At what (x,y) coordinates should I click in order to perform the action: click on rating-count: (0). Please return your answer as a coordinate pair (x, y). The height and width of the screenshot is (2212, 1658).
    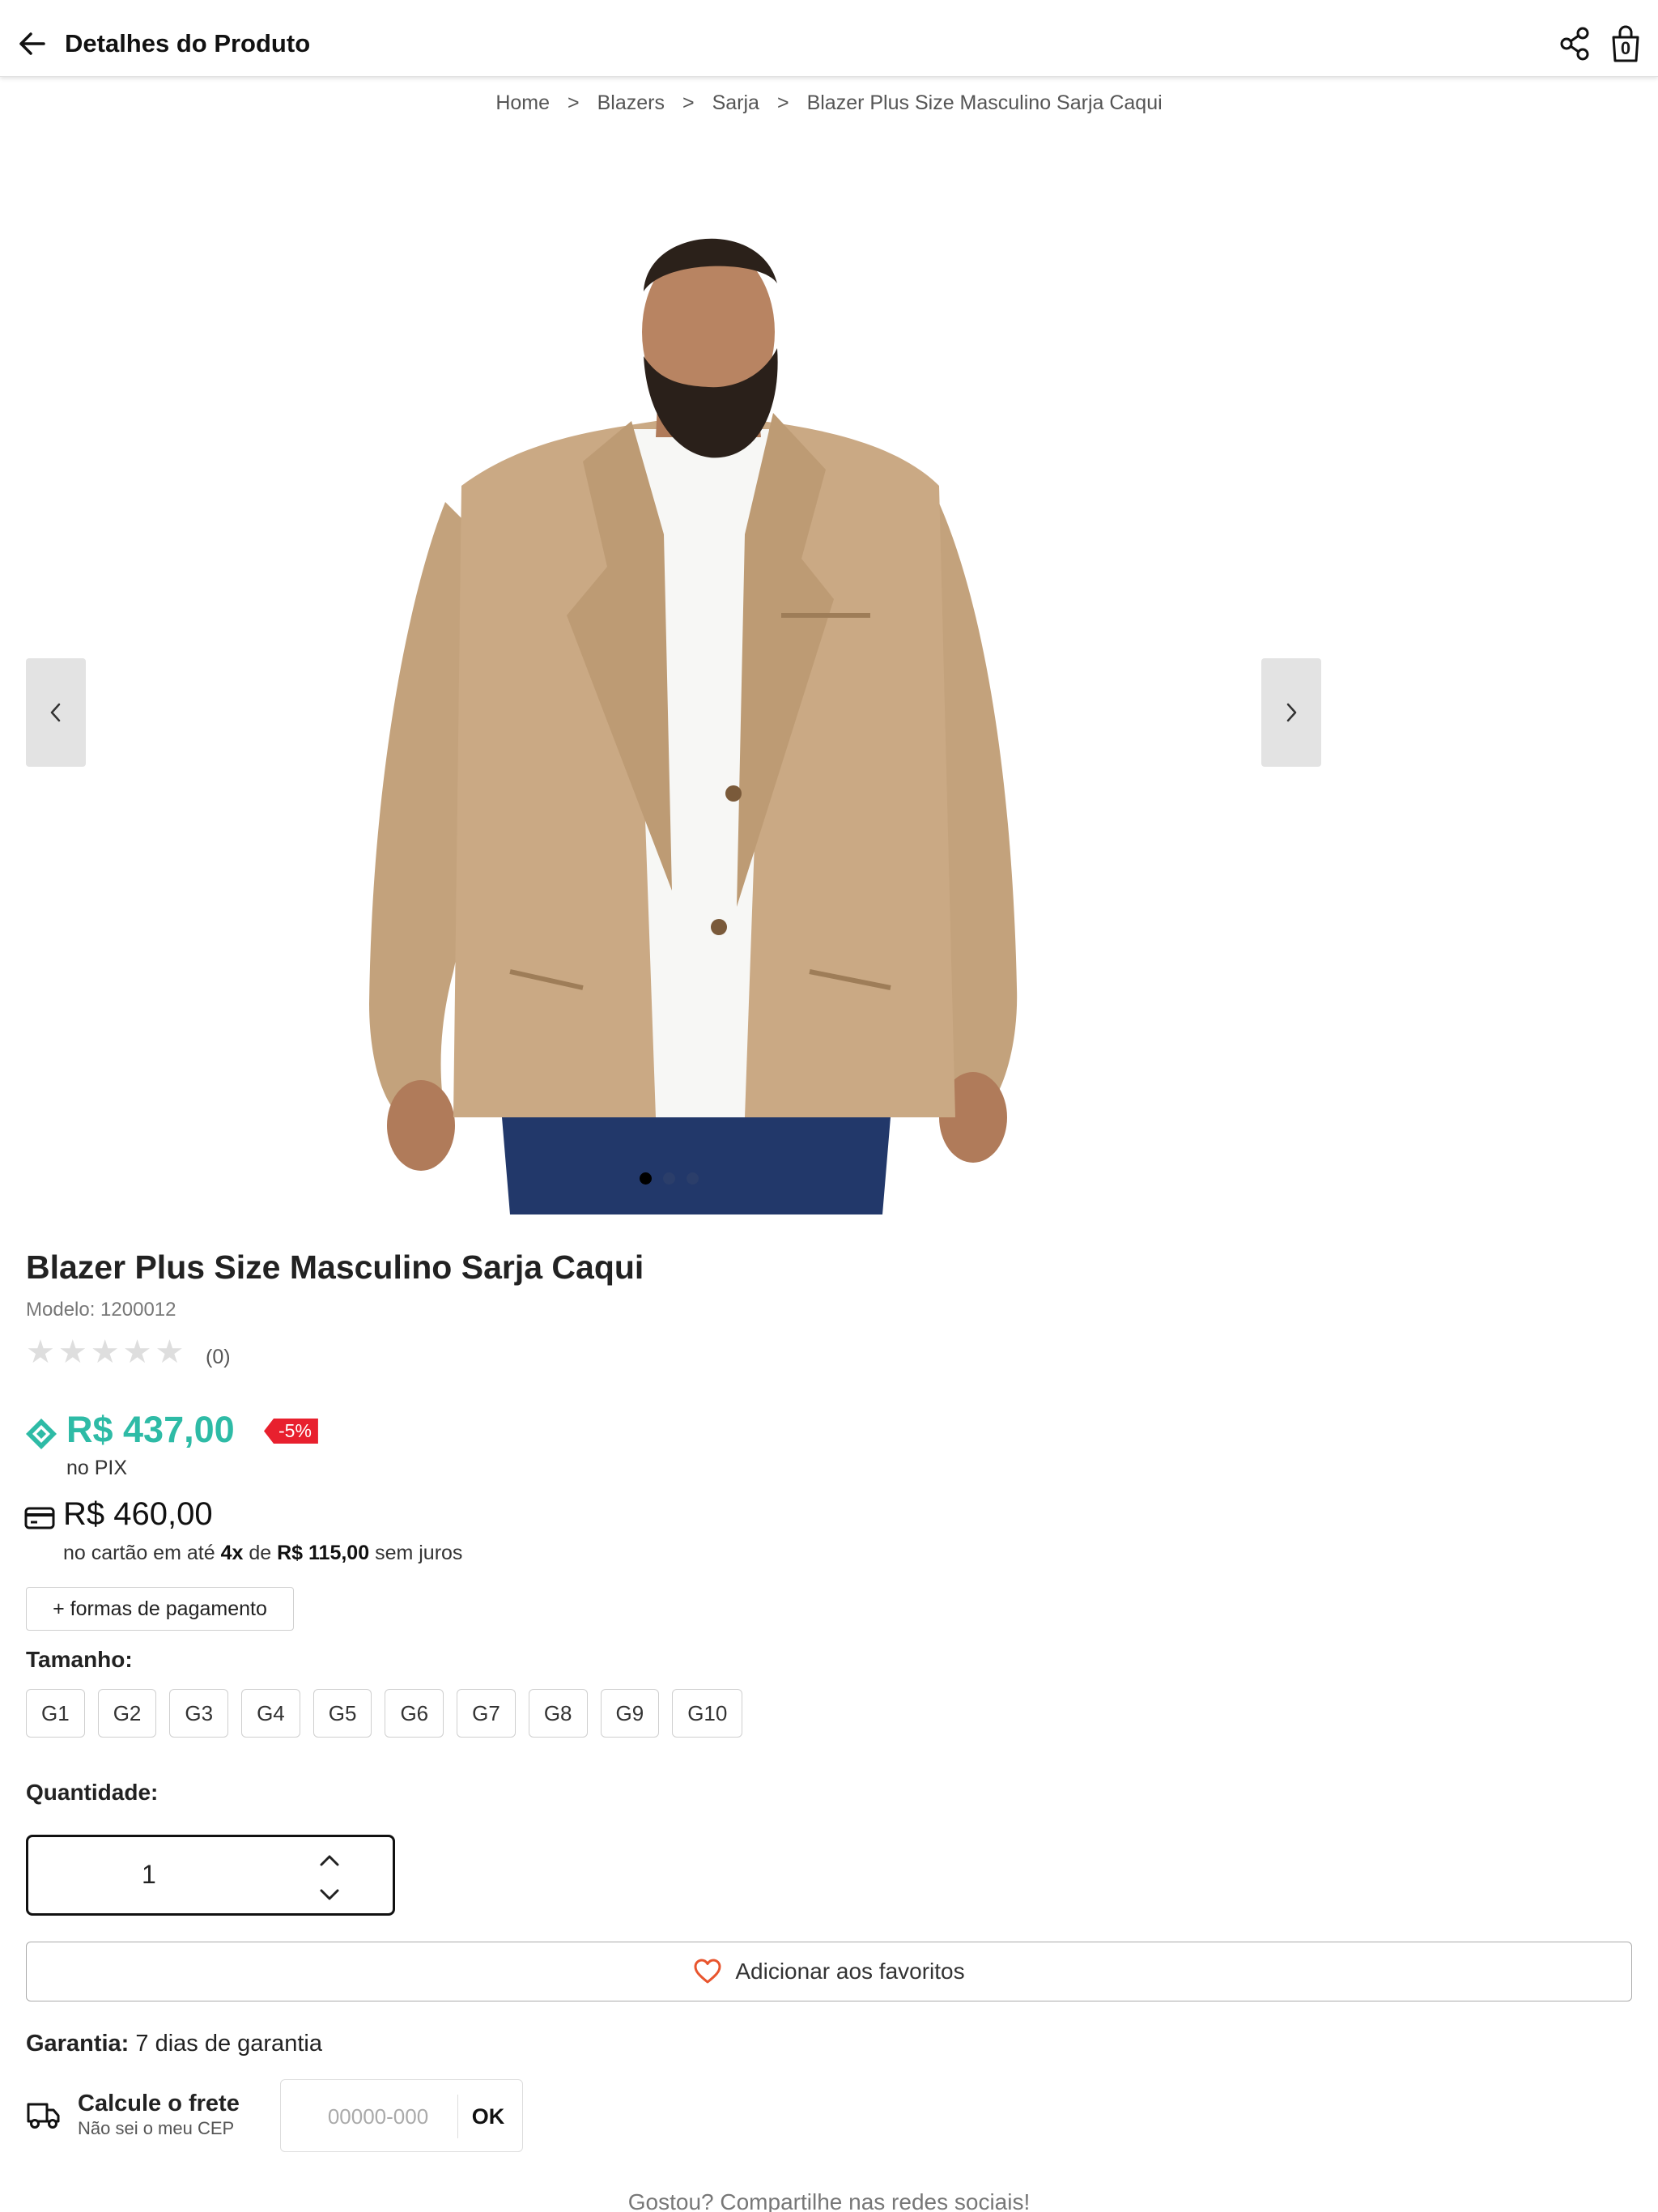
    Looking at the image, I should click on (218, 1357).